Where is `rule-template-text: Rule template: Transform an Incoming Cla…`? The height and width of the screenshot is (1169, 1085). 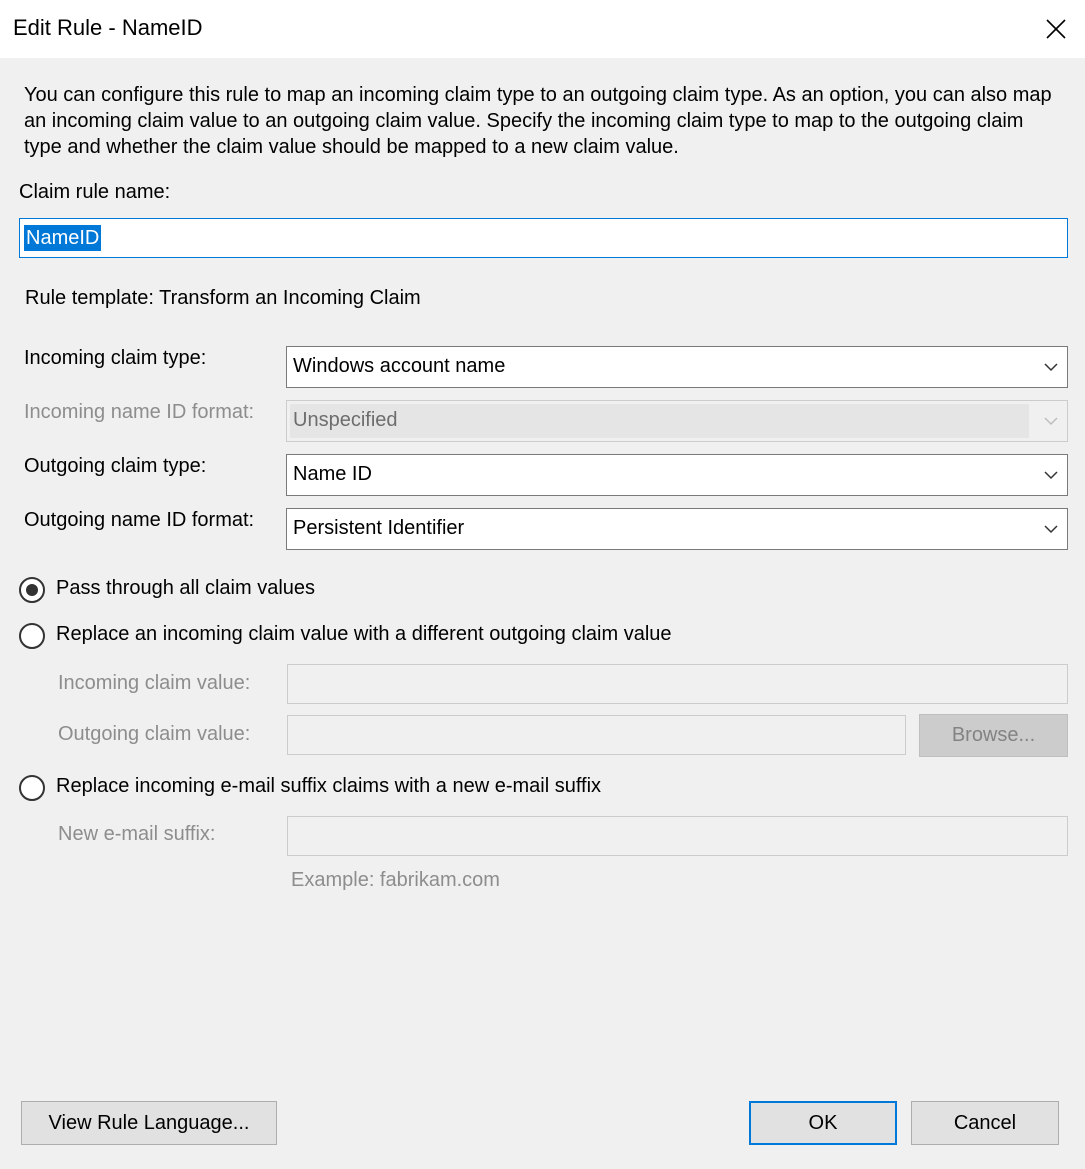
rule-template-text: Rule template: Transform an Incoming Cla… is located at coordinates (223, 298).